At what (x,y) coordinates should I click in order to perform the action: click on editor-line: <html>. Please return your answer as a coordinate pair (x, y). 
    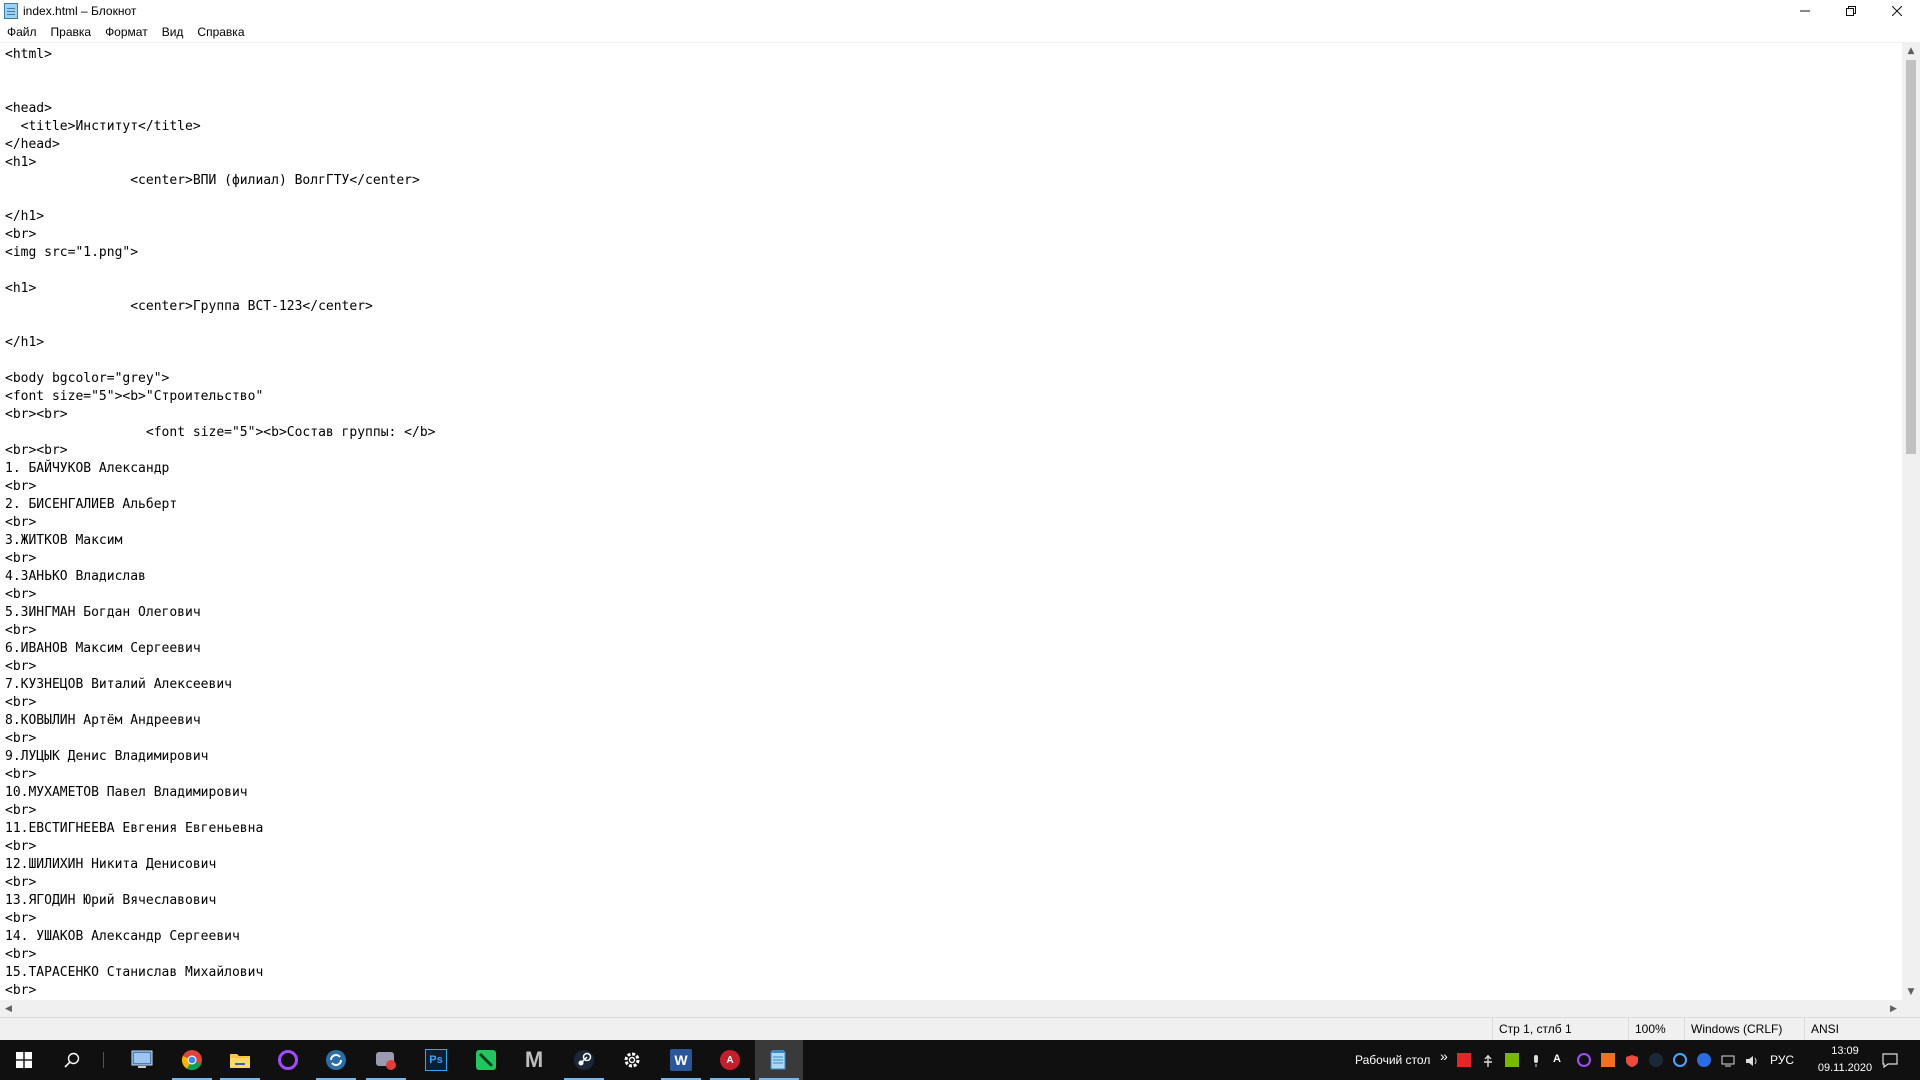
    Looking at the image, I should click on (953, 55).